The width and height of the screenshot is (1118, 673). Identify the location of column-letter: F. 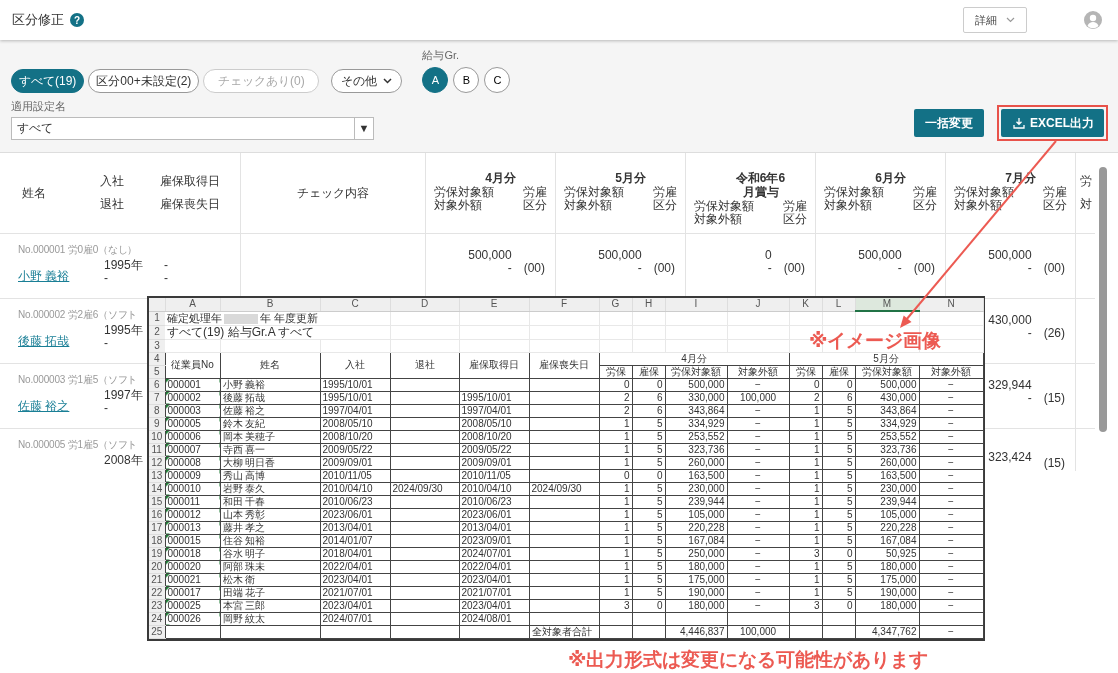
(564, 304).